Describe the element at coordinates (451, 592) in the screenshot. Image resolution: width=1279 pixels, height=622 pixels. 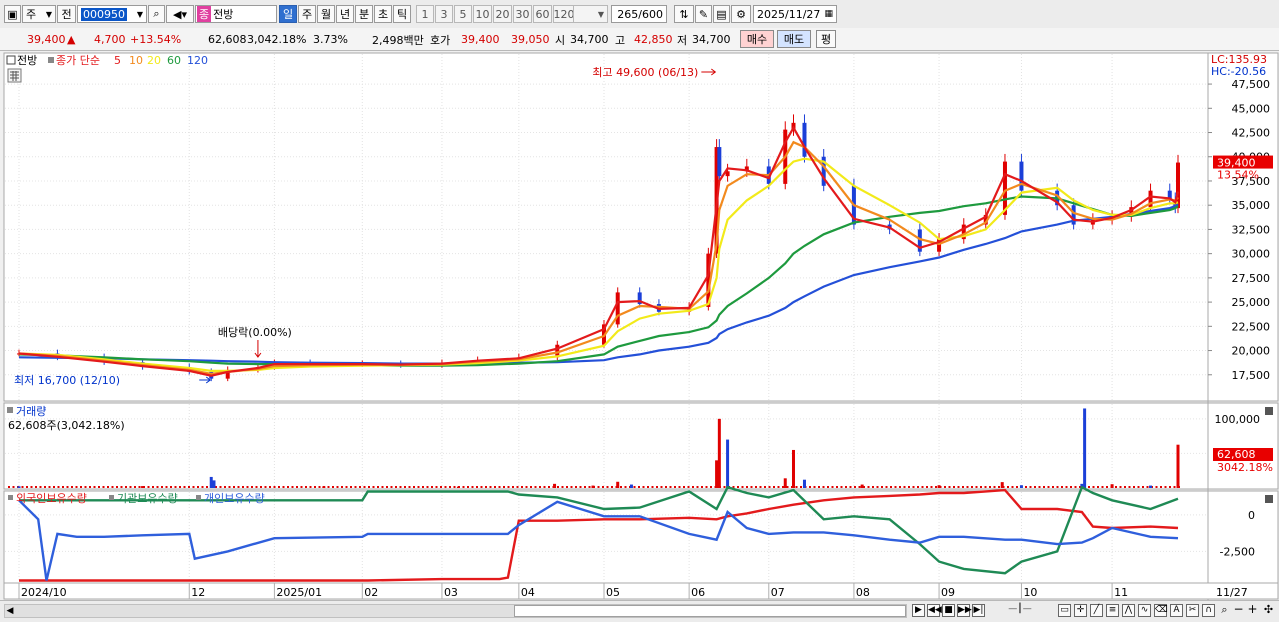
I see `x-tick-label: 03` at that location.